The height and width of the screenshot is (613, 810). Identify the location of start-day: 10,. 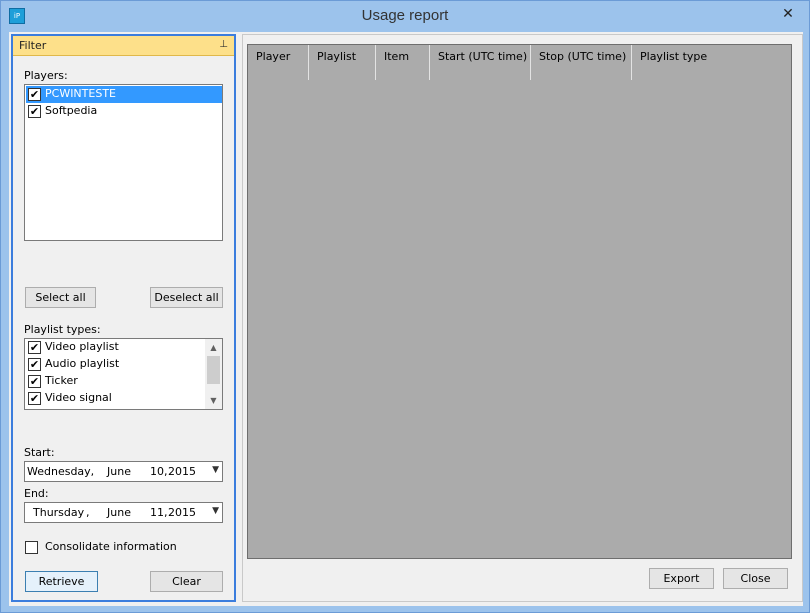
(159, 471).